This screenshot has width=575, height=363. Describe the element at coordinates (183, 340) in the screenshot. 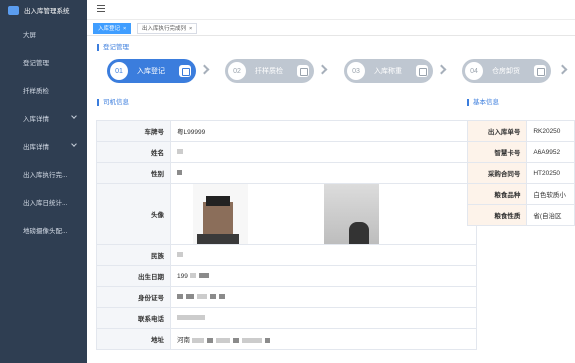

I see `field-text: 河南` at that location.